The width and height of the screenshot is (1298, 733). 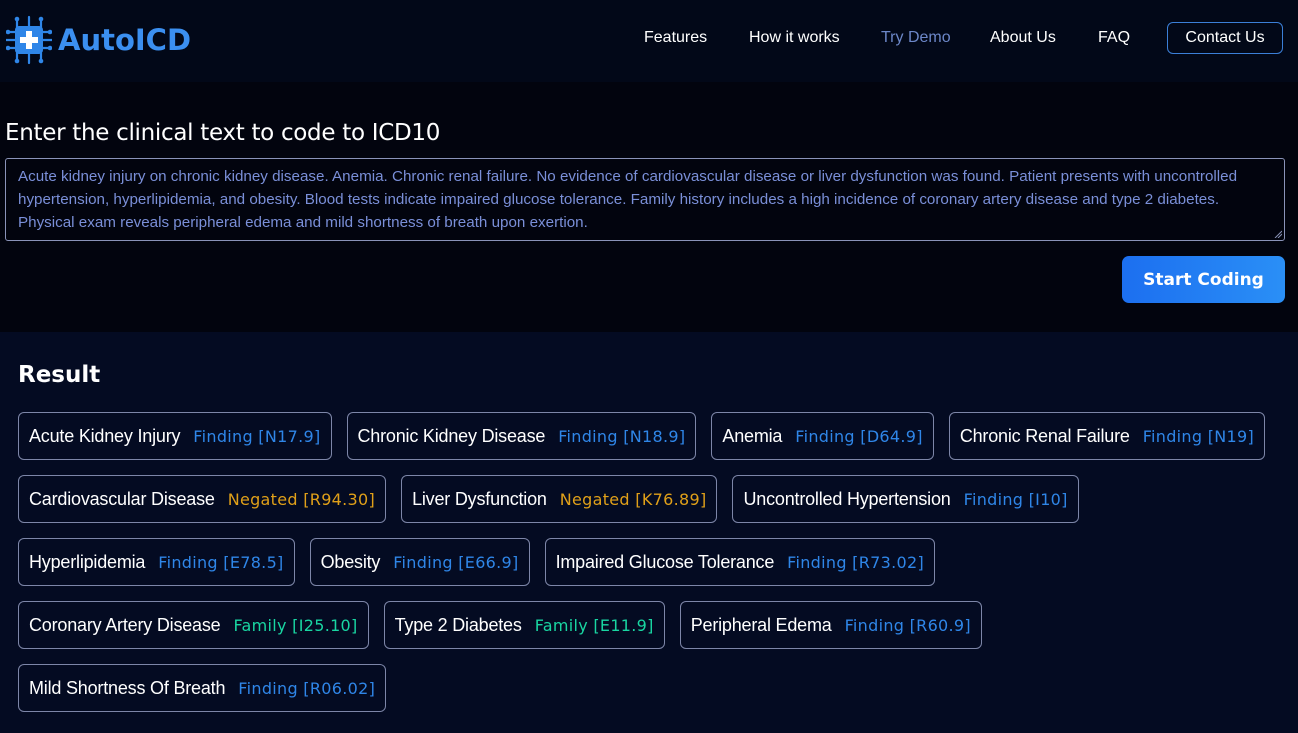 I want to click on chip-status-code: Negated [R94.30], so click(x=301, y=499).